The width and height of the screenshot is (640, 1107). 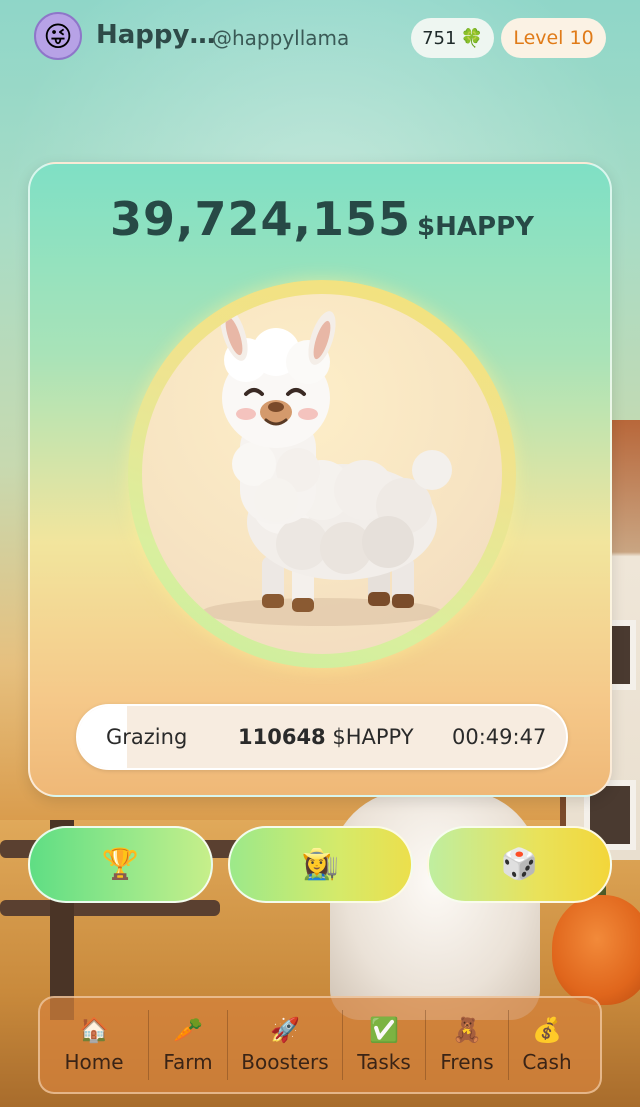 I want to click on balance-unit: $HAPPY, so click(x=475, y=227).